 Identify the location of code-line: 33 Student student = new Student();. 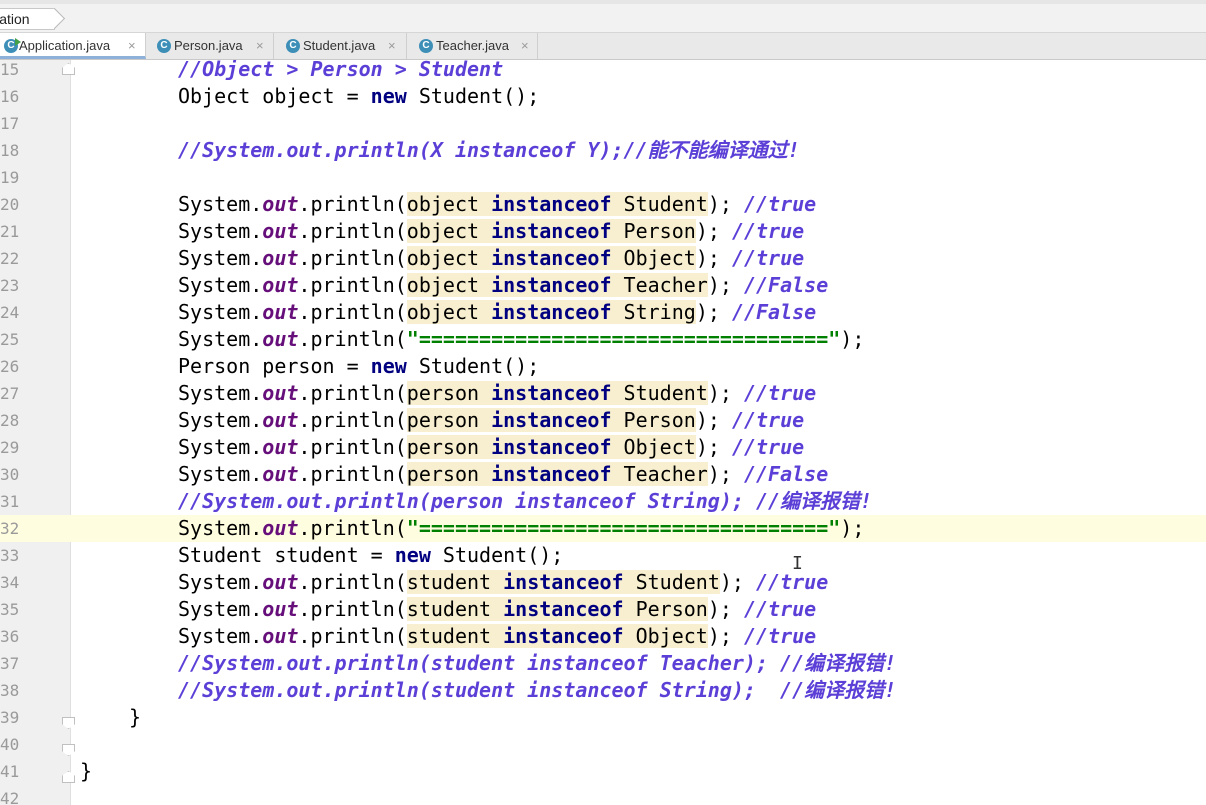
(603, 555).